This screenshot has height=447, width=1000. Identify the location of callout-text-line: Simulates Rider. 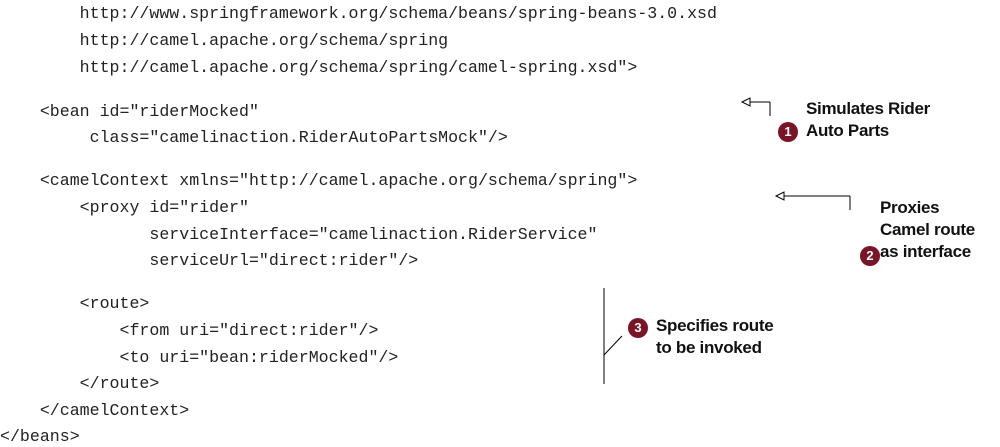
(868, 108).